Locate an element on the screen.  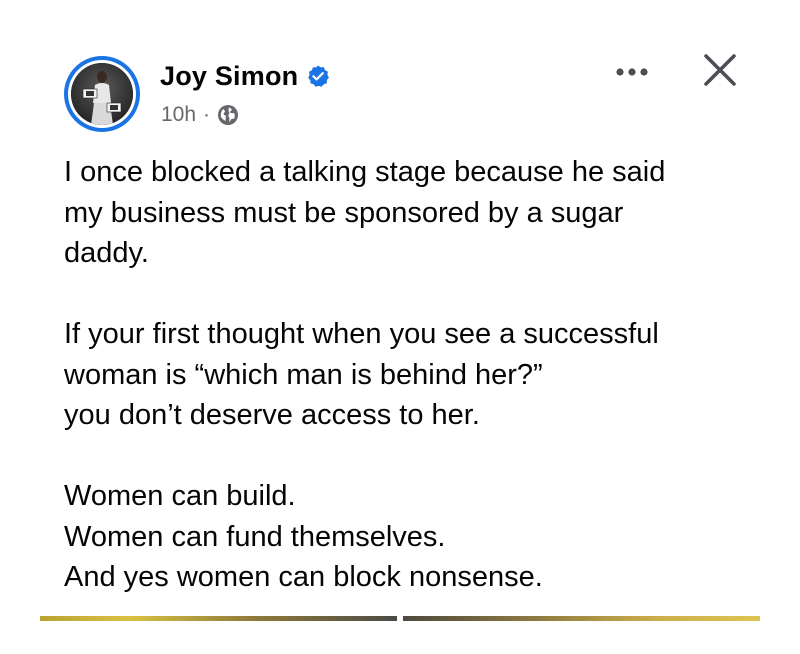
post-line: woman is “which man is behind her?” is located at coordinates (303, 374).